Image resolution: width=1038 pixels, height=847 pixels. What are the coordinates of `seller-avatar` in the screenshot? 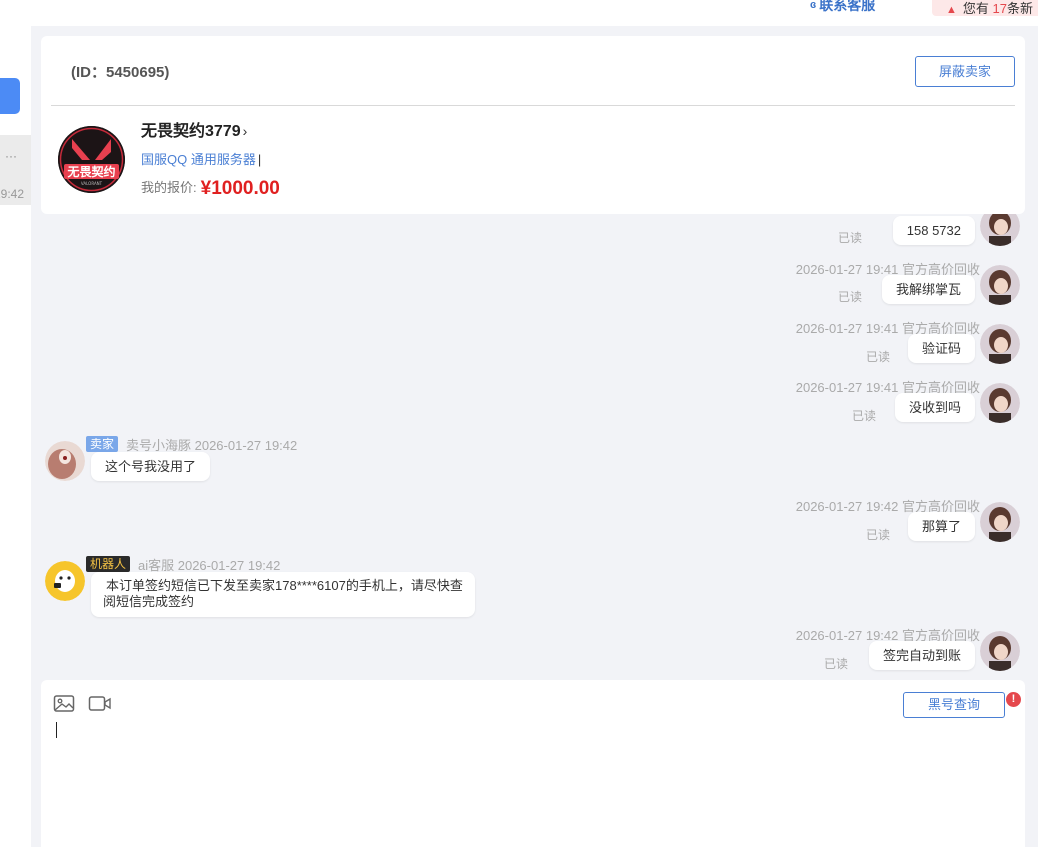 It's located at (65, 461).